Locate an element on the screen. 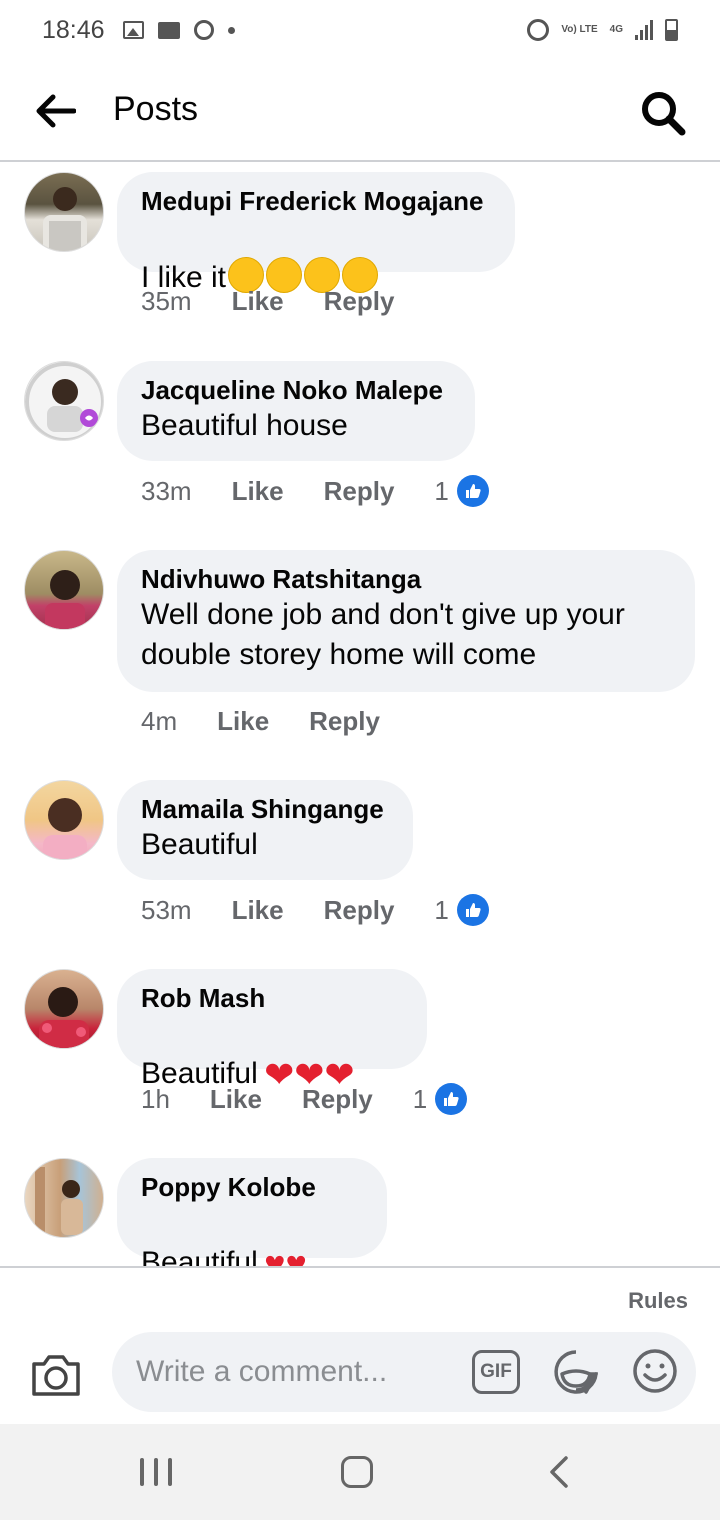  smiley-icon is located at coordinates (655, 1371).